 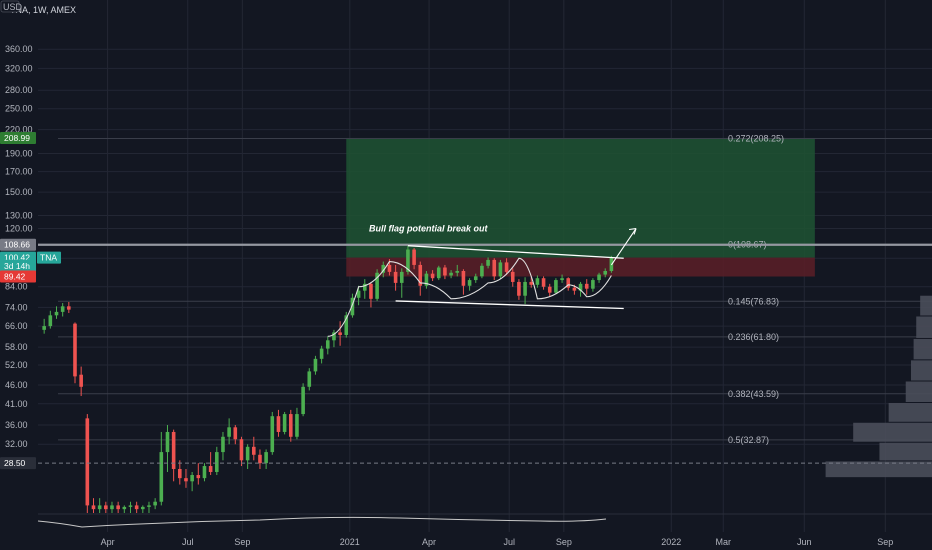 What do you see at coordinates (17, 138) in the screenshot?
I see `price-badge-label: 208.99` at bounding box center [17, 138].